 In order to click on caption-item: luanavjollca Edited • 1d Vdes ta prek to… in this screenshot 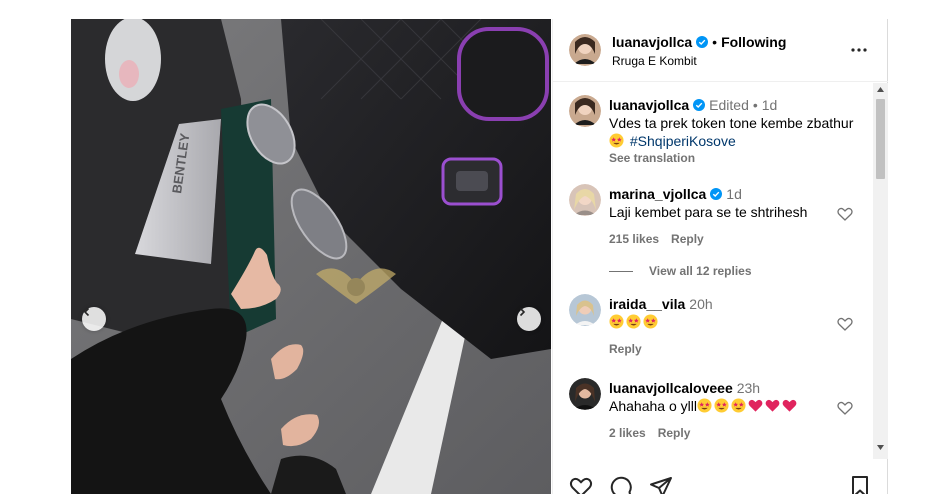, I will do `click(713, 130)`.